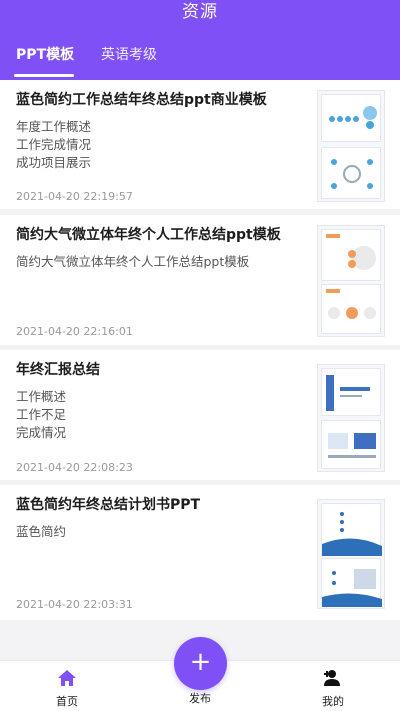 The image size is (400, 711). I want to click on item-title: 蓝色简约工作总结年终总结ppt商业模板, so click(141, 100).